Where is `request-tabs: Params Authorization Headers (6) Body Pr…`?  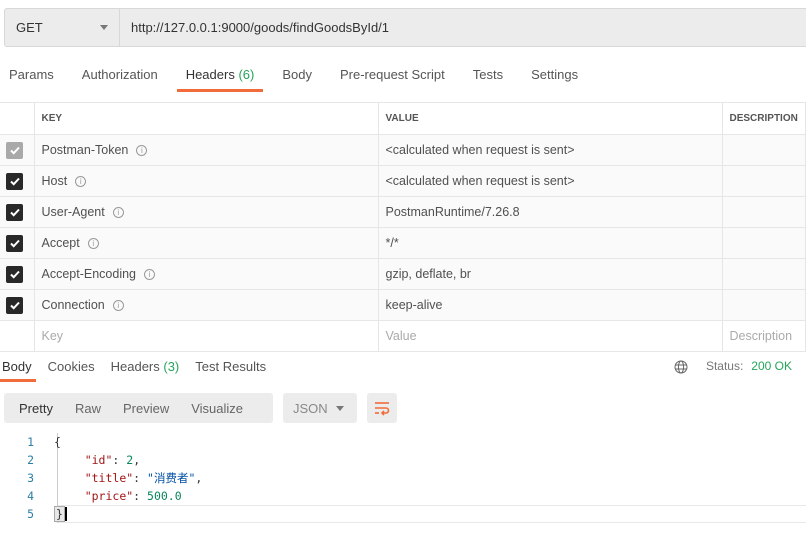
request-tabs: Params Authorization Headers (6) Body Pr… is located at coordinates (298, 76).